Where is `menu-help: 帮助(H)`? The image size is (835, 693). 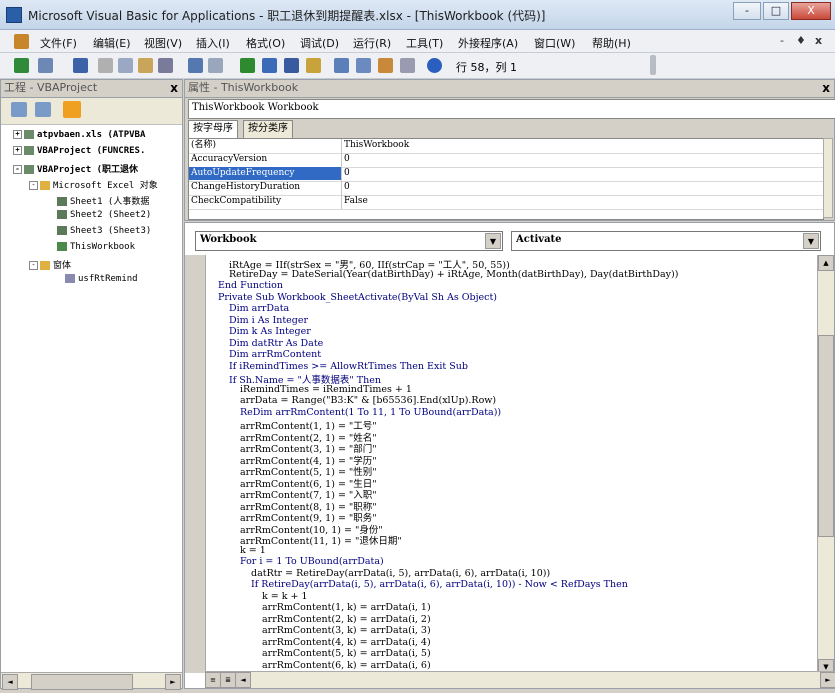
menu-help: 帮助(H) is located at coordinates (611, 43).